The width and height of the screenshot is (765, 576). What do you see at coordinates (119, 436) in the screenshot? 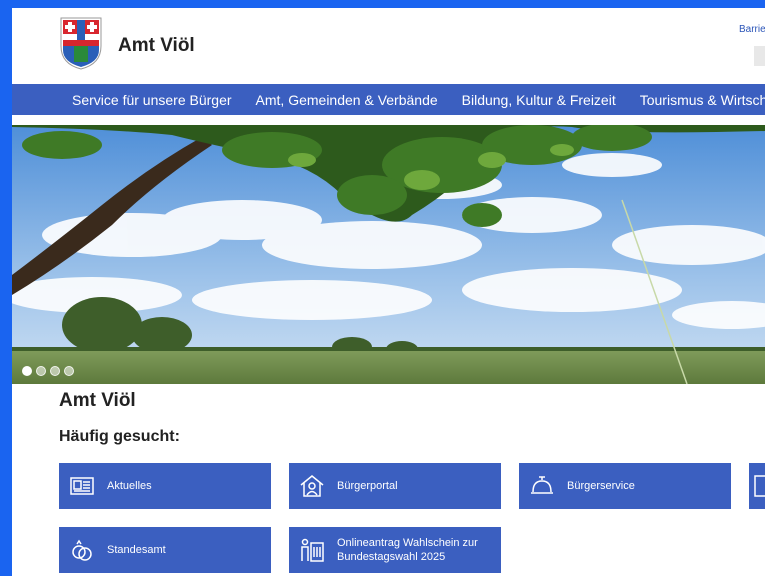
I see `frequently-searched-heading: Häufig gesucht:` at bounding box center [119, 436].